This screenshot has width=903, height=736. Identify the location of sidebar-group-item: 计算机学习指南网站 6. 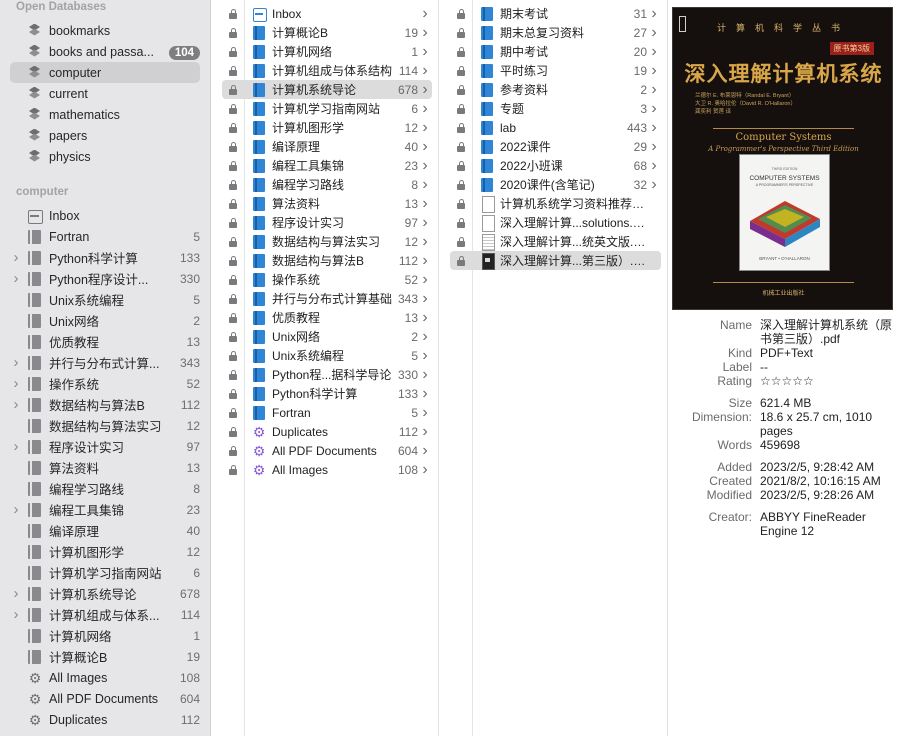
(105, 572).